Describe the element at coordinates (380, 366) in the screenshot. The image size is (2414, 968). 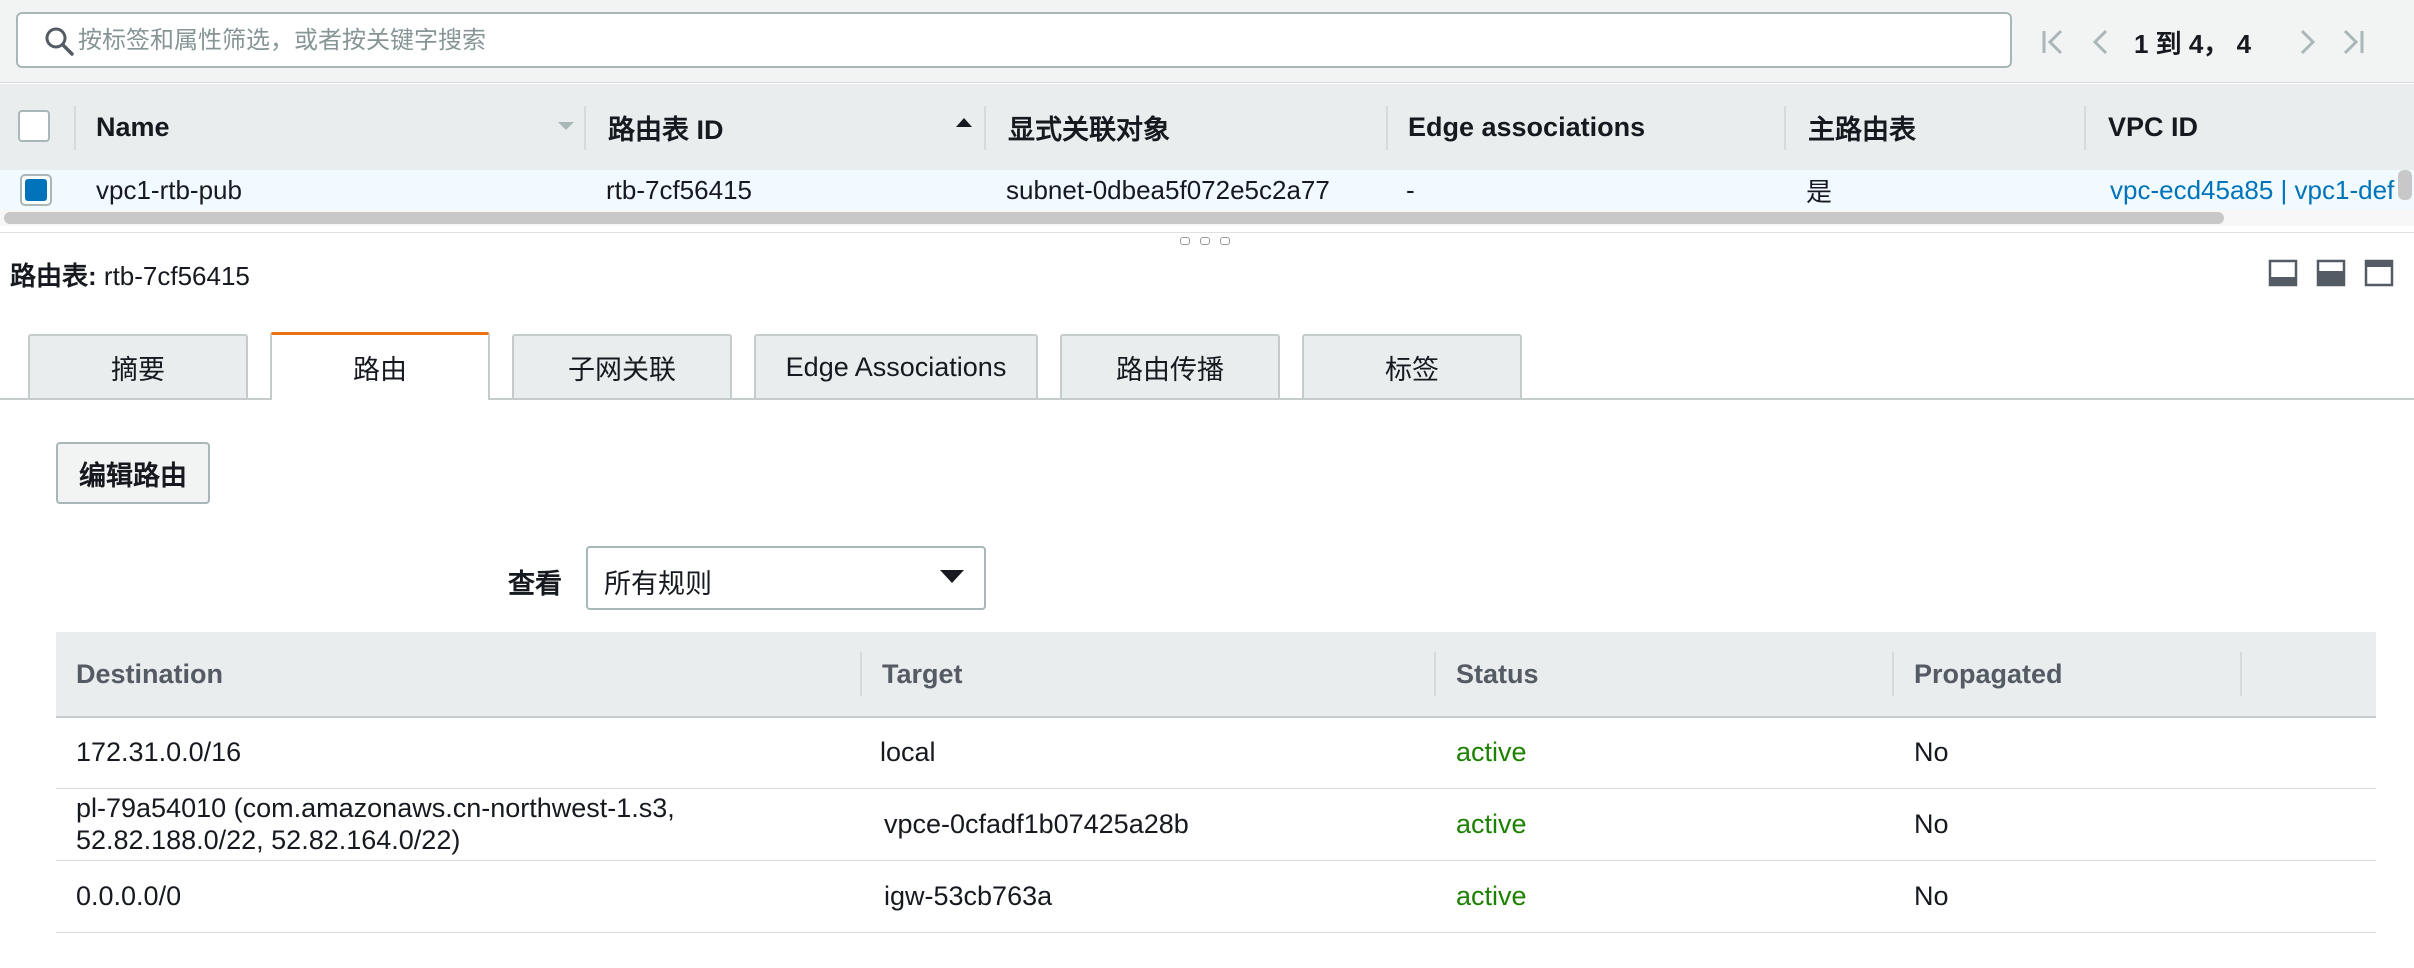
I see `tab-routes: 路由` at that location.